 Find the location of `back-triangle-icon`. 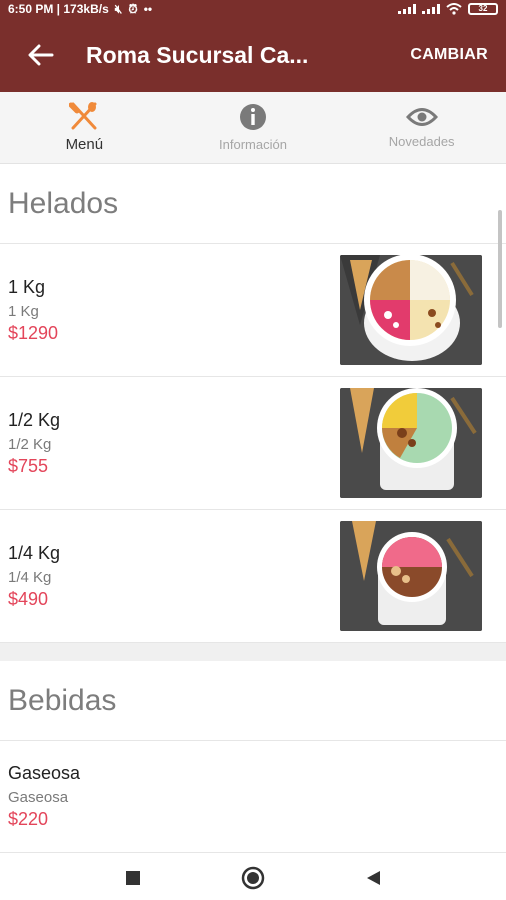

back-triangle-icon is located at coordinates (373, 878).